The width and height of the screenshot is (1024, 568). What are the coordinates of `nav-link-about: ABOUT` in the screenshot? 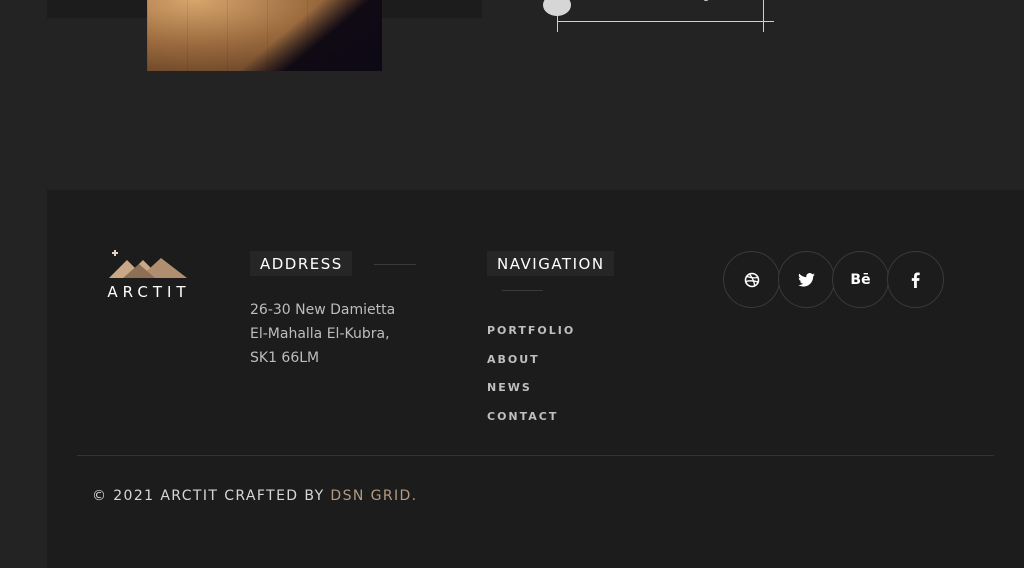 It's located at (531, 367).